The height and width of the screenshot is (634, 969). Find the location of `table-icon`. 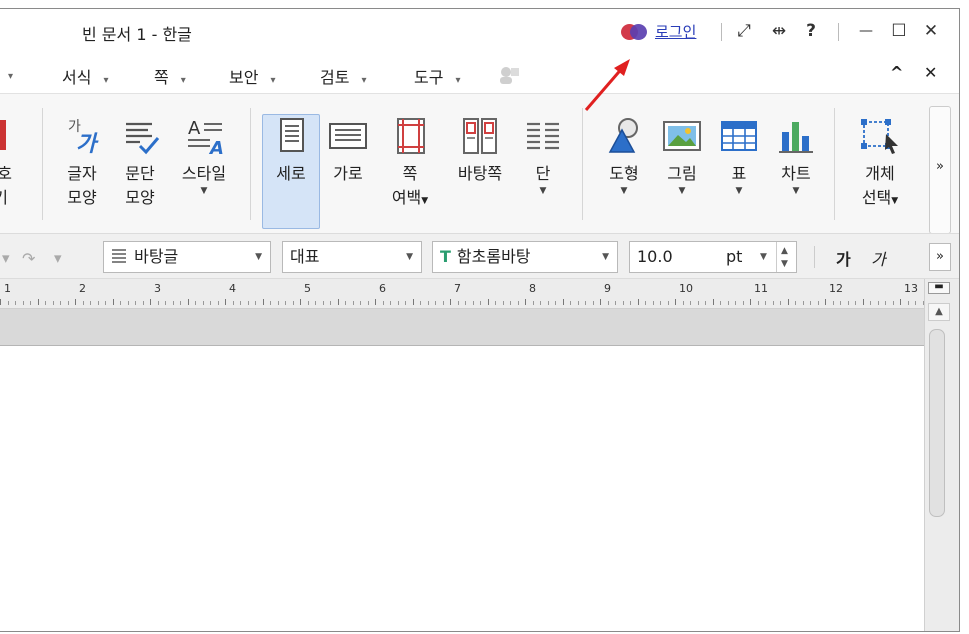

table-icon is located at coordinates (739, 136).